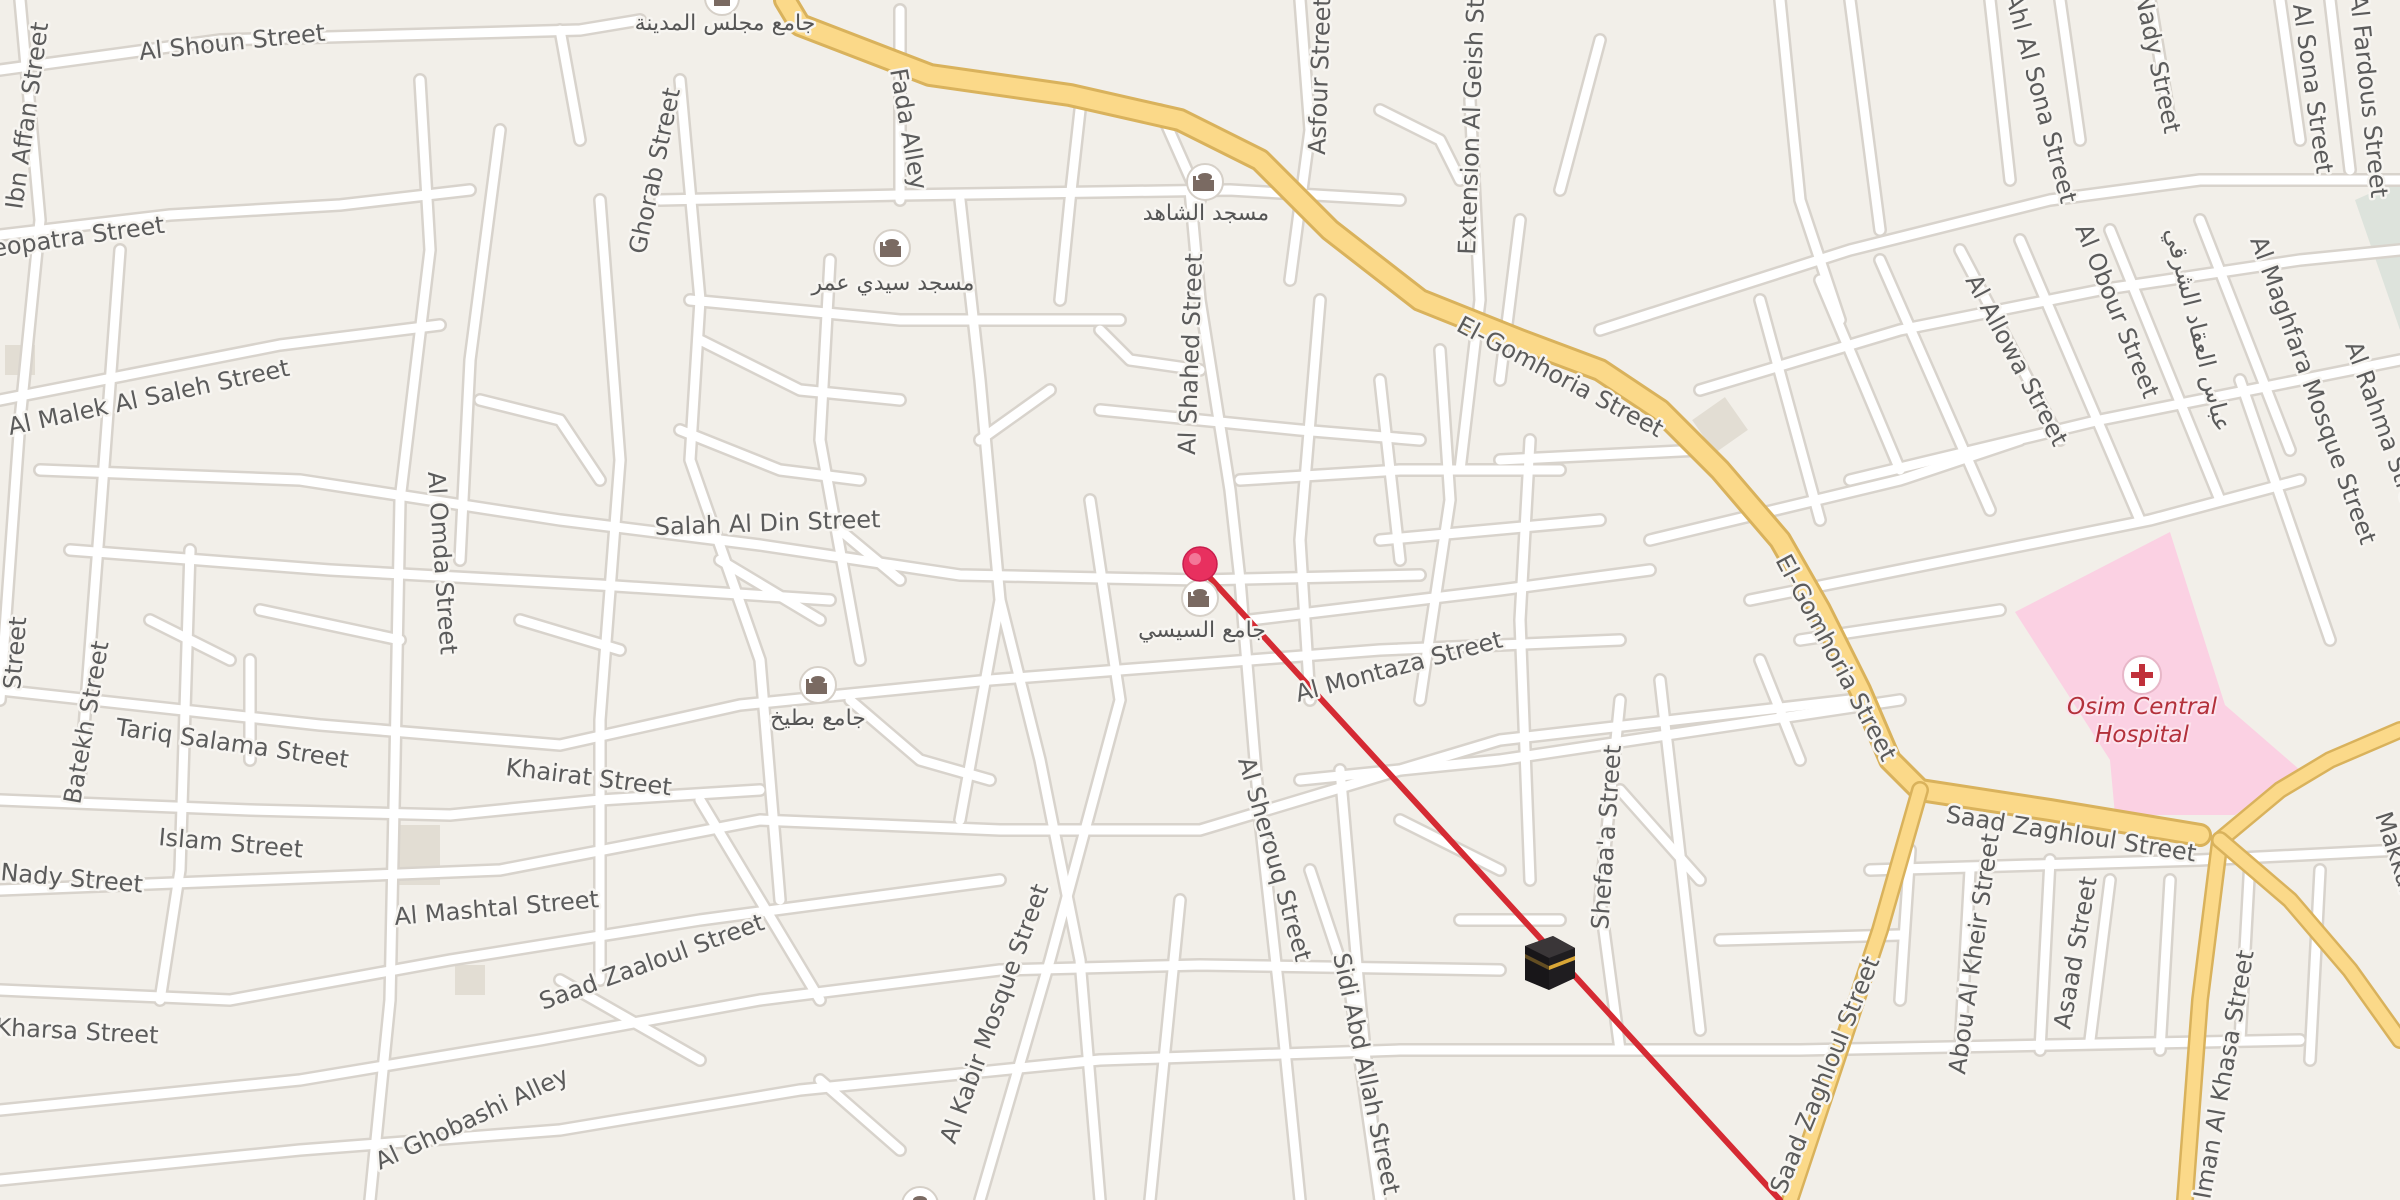 Image resolution: width=2400 pixels, height=1200 pixels. I want to click on poi-label: جامع بطيخ, so click(818, 718).